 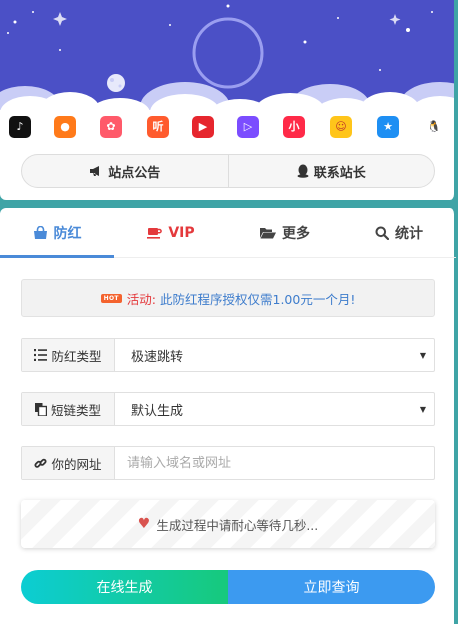 I want to click on qq-penguin-icon: 🐧, so click(x=434, y=127).